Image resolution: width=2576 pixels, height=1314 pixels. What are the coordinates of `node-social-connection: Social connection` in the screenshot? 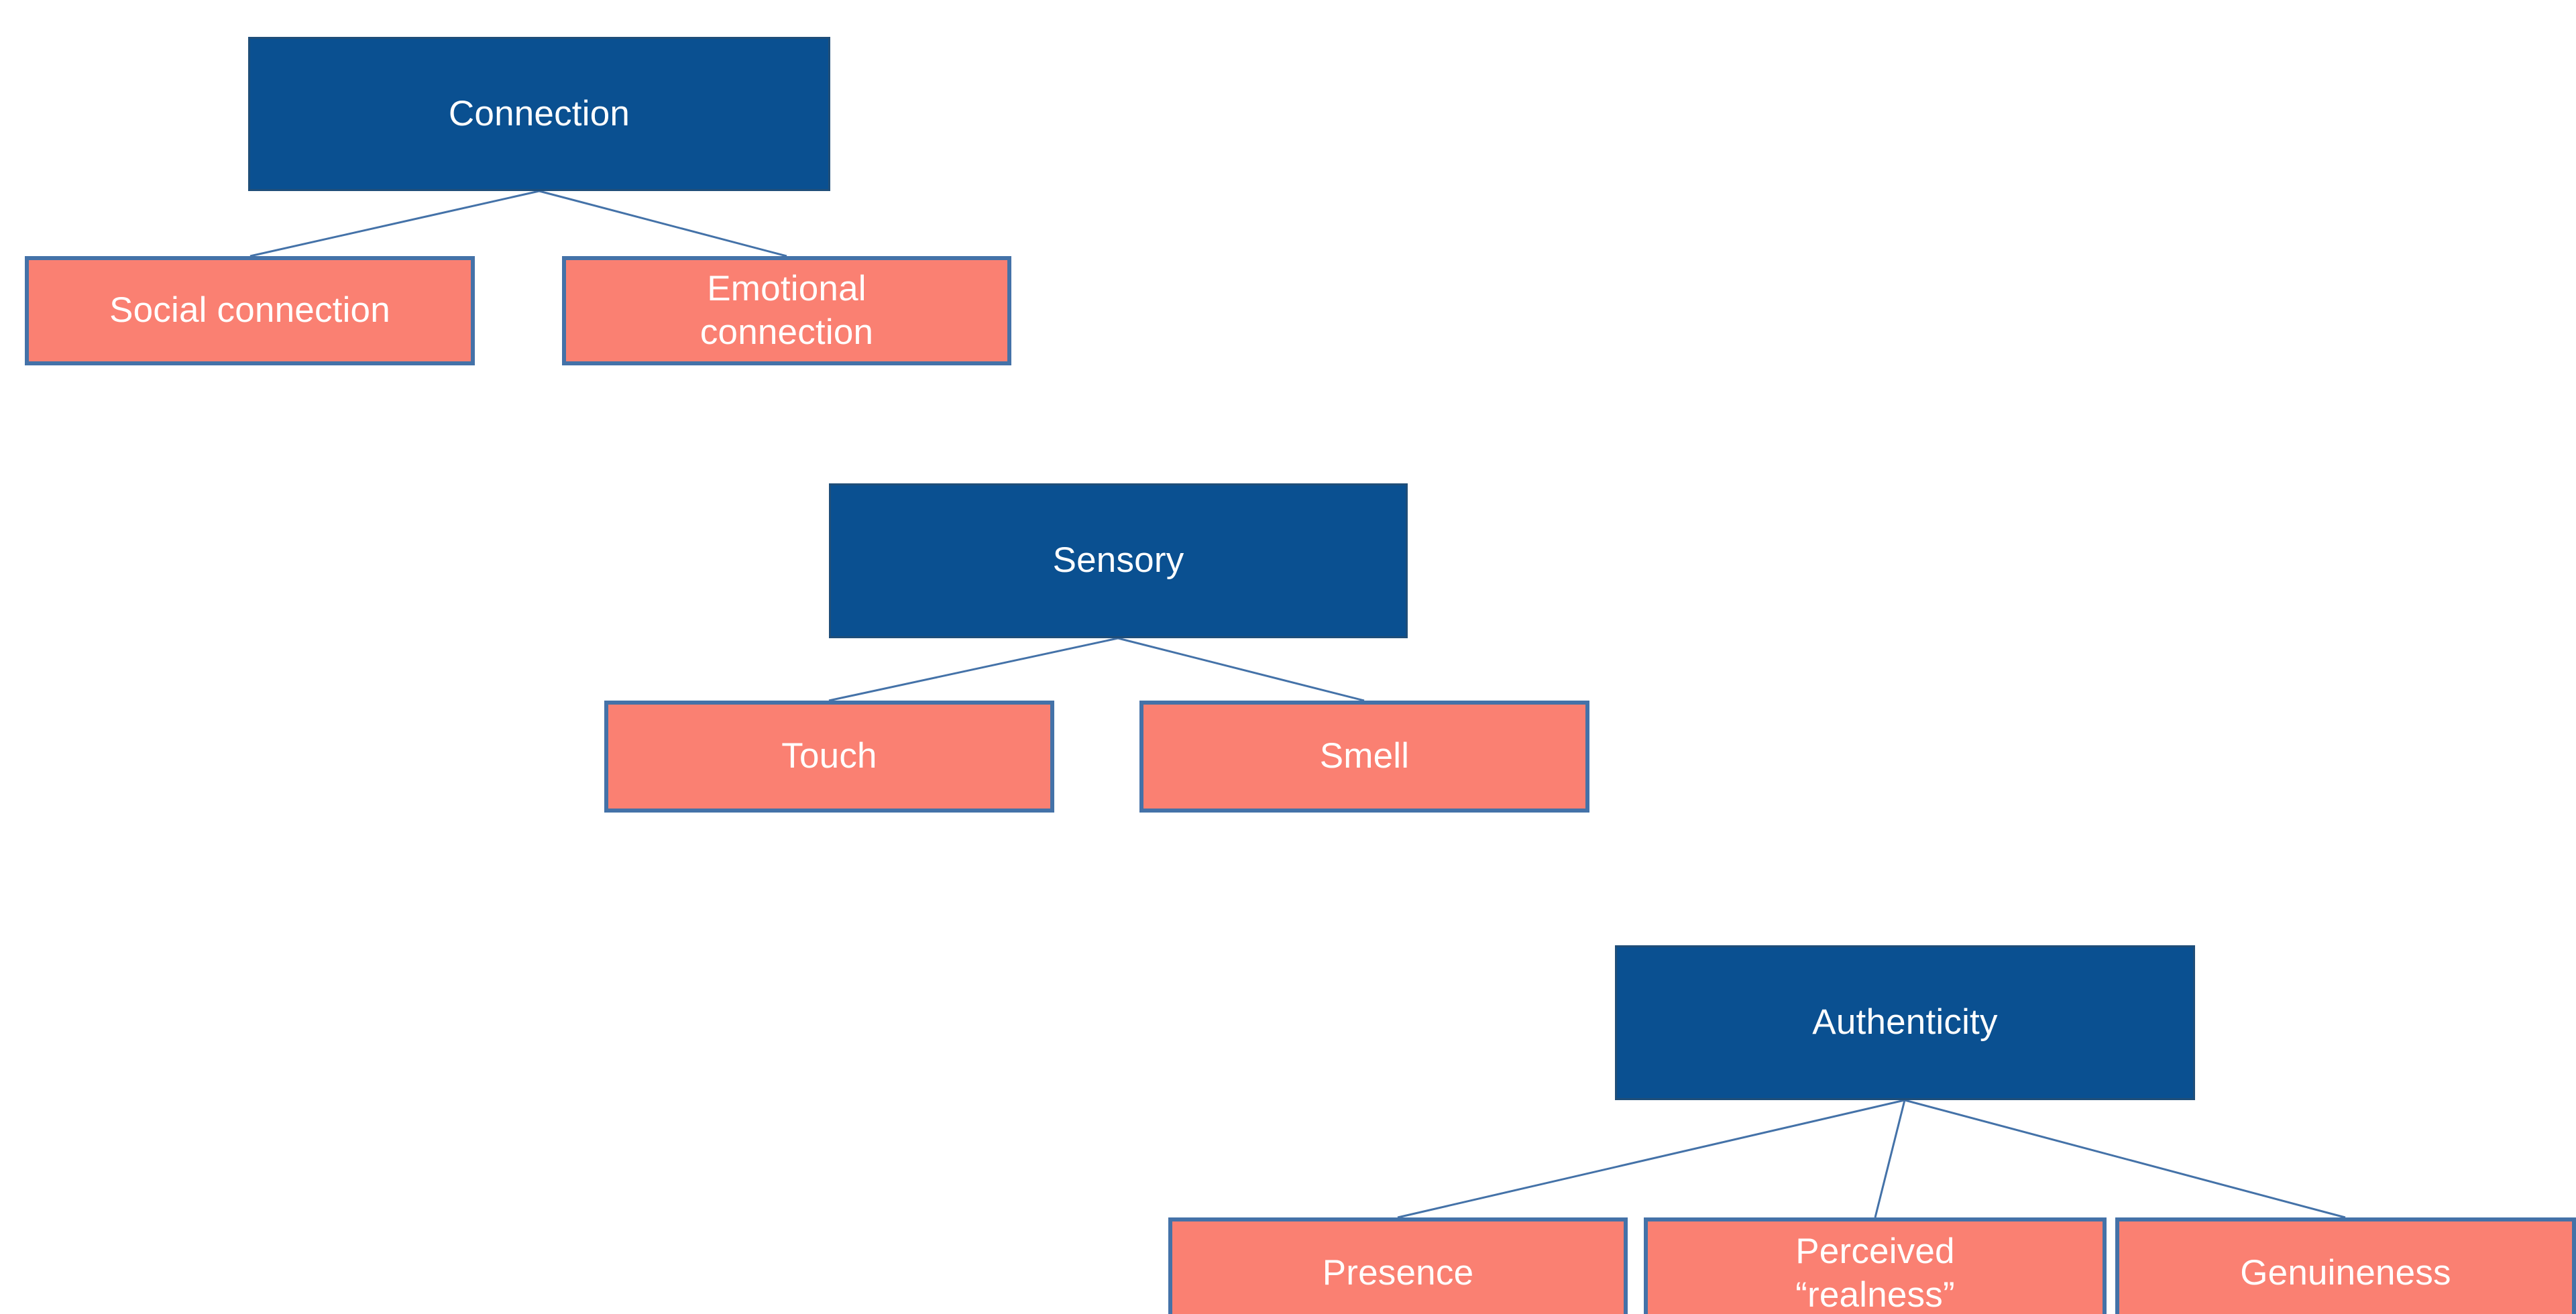 It's located at (250, 310).